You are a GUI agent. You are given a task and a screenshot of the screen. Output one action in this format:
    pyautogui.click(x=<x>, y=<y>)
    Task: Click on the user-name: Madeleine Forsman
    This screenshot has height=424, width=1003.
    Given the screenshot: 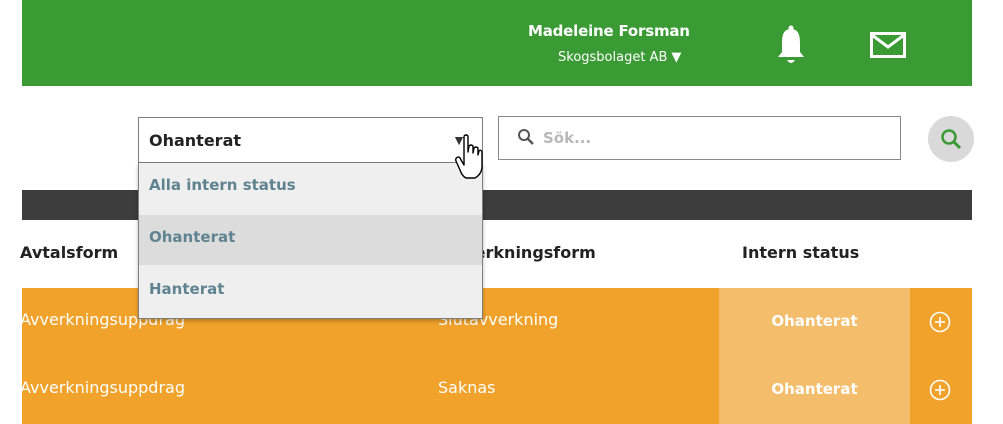 What is the action you would take?
    pyautogui.click(x=609, y=31)
    